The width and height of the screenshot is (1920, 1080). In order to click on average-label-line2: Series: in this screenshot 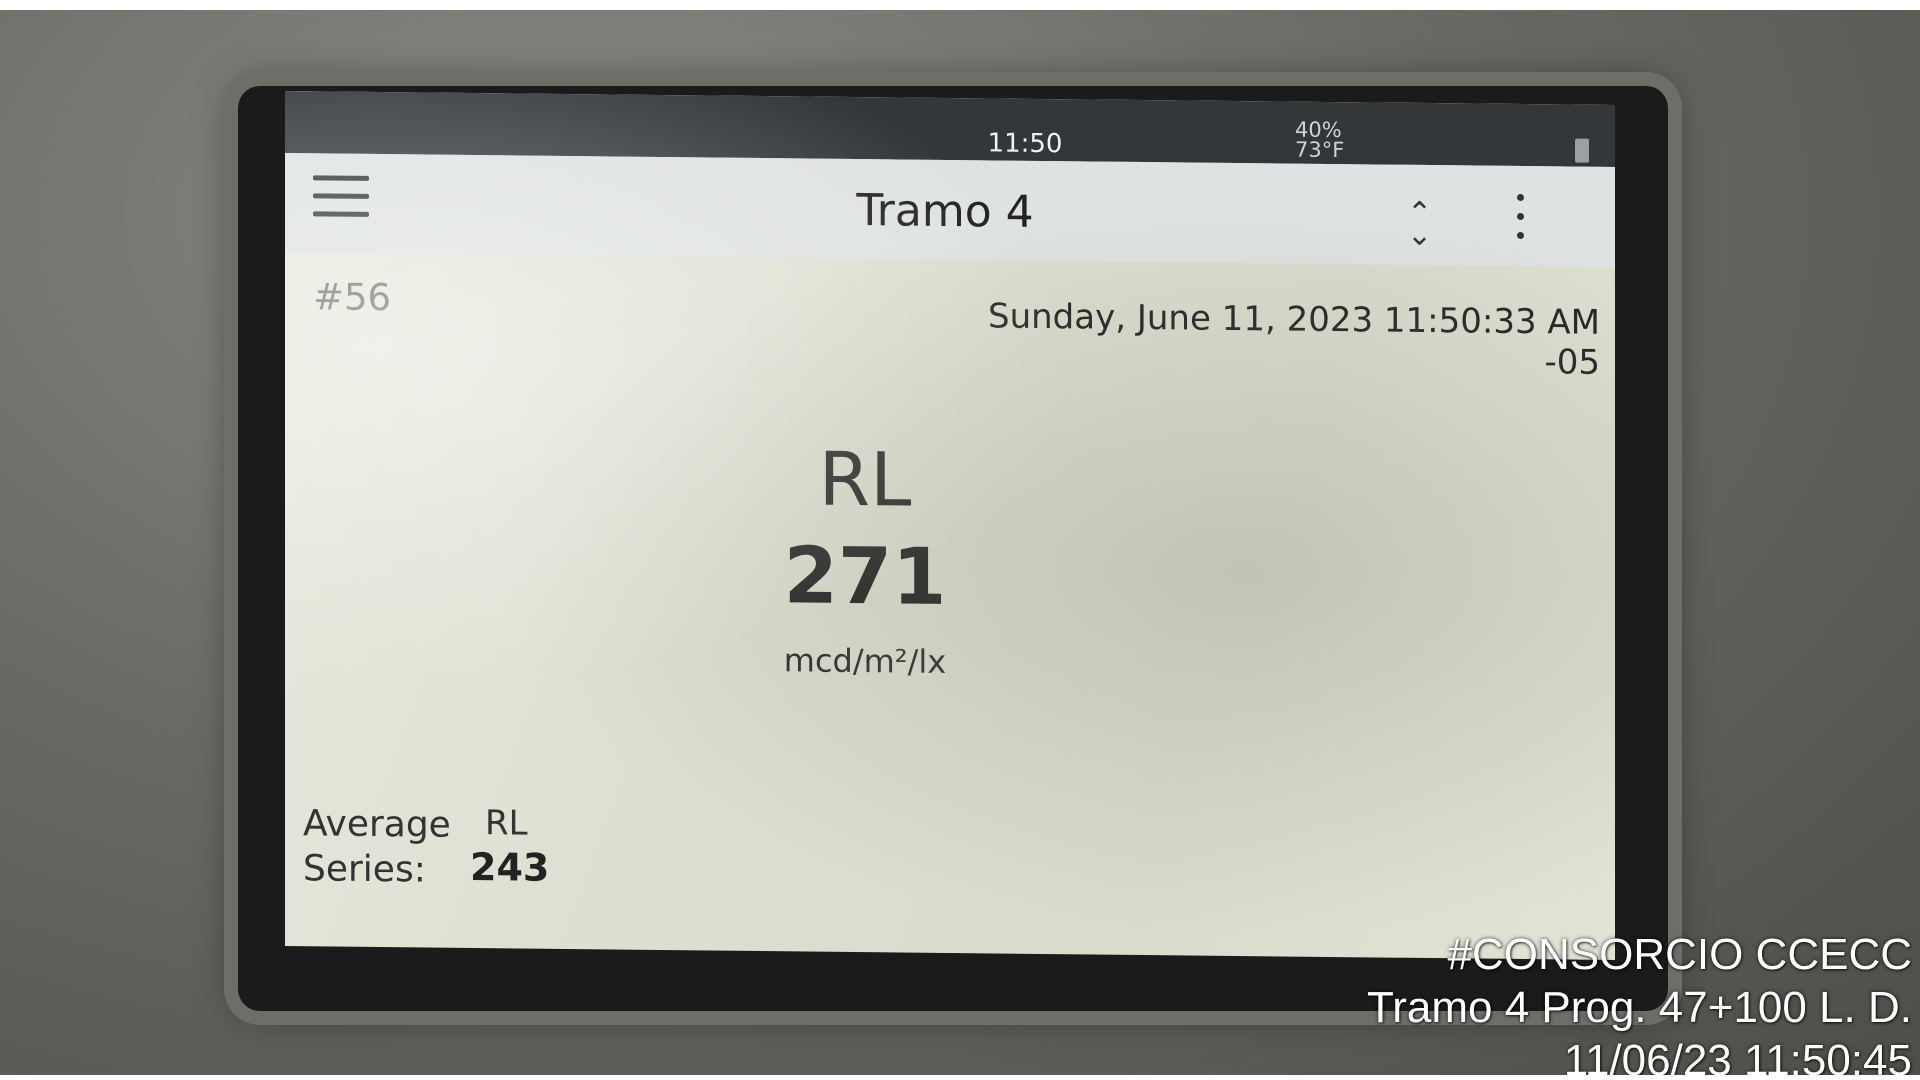, I will do `click(364, 869)`.